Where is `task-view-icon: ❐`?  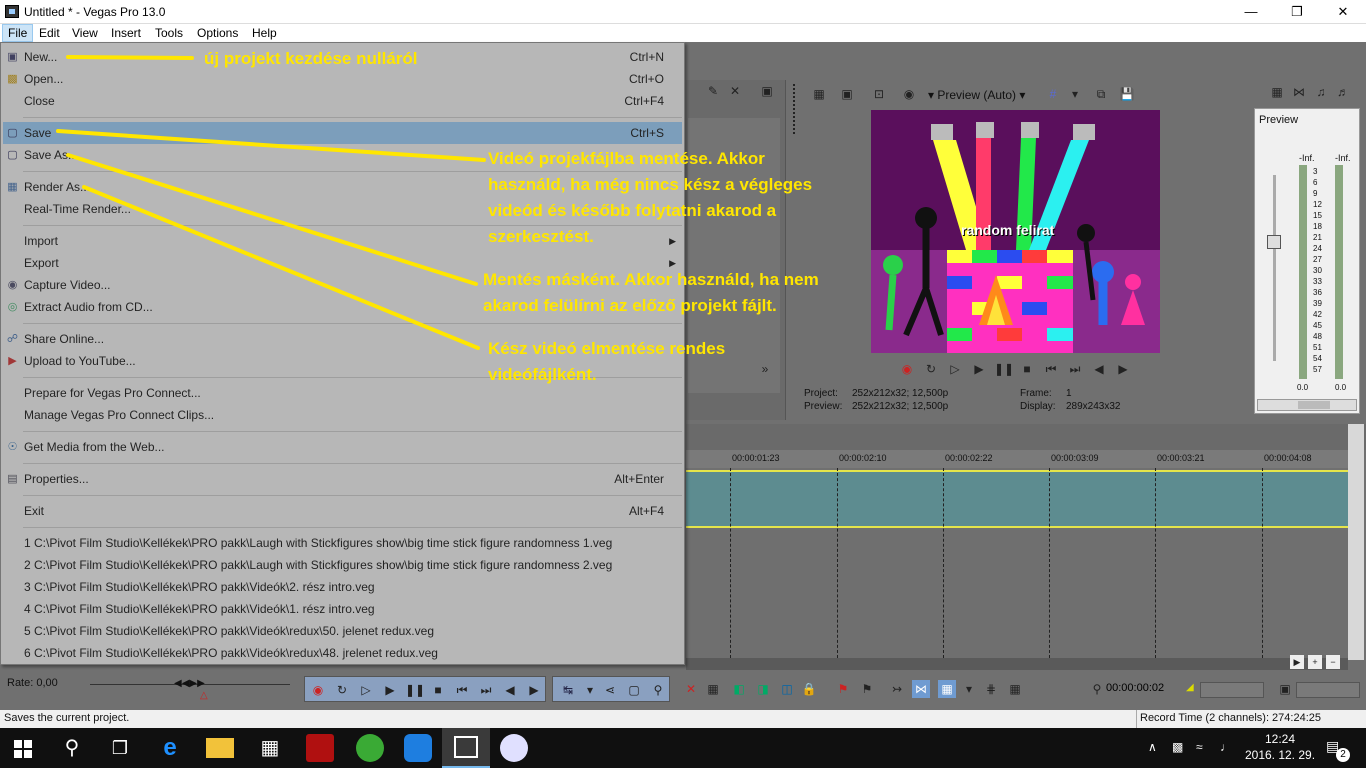 task-view-icon: ❐ is located at coordinates (120, 748).